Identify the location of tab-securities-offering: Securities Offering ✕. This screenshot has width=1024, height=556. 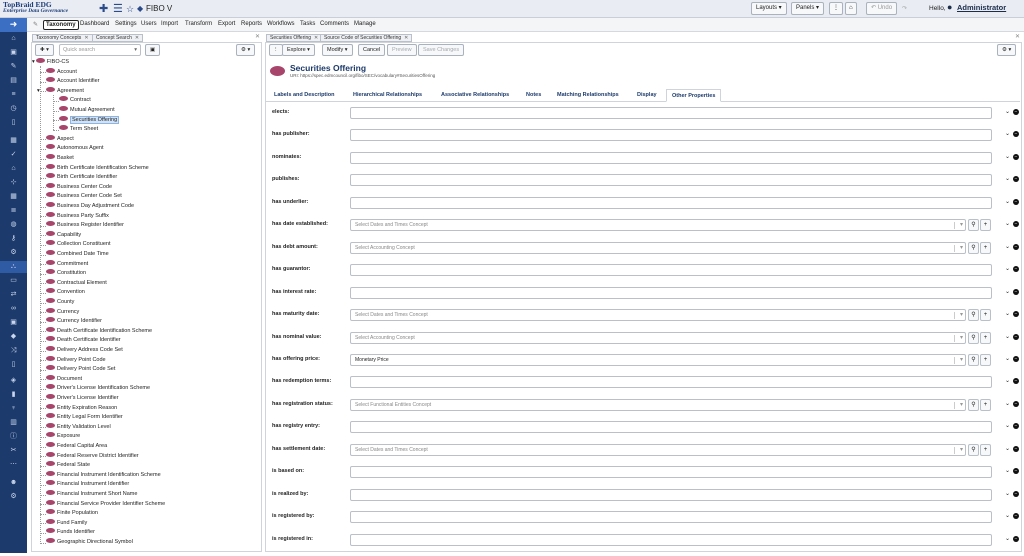
(294, 38).